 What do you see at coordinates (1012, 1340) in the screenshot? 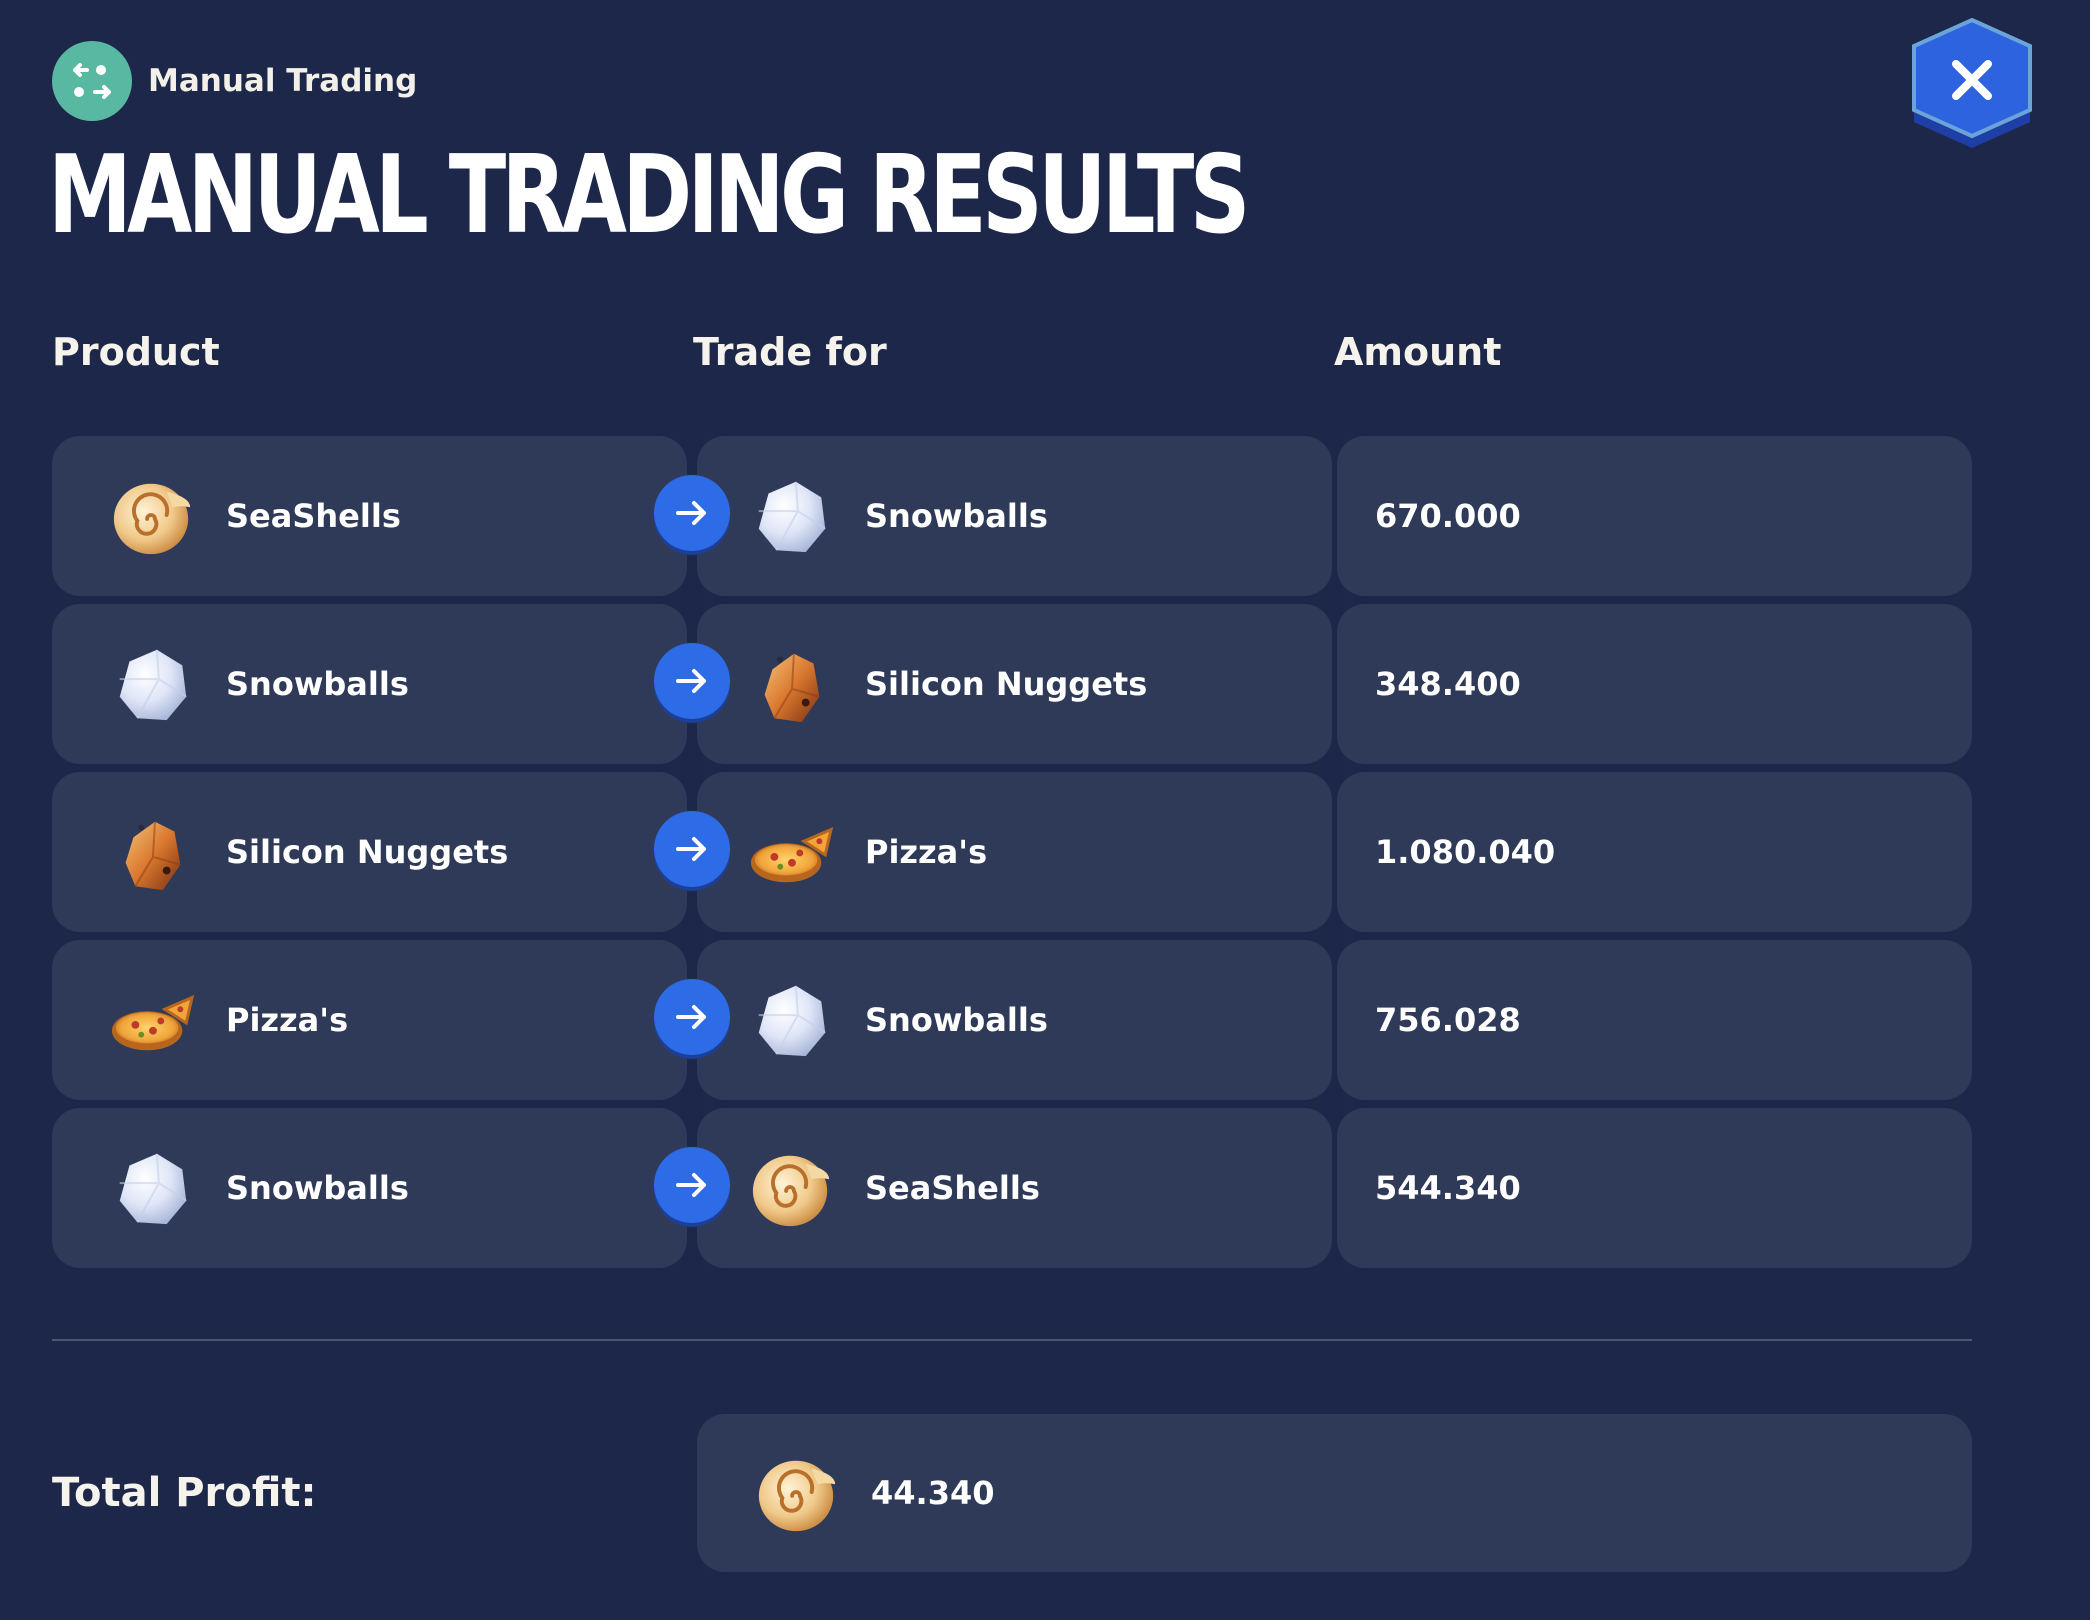
I see `divider` at bounding box center [1012, 1340].